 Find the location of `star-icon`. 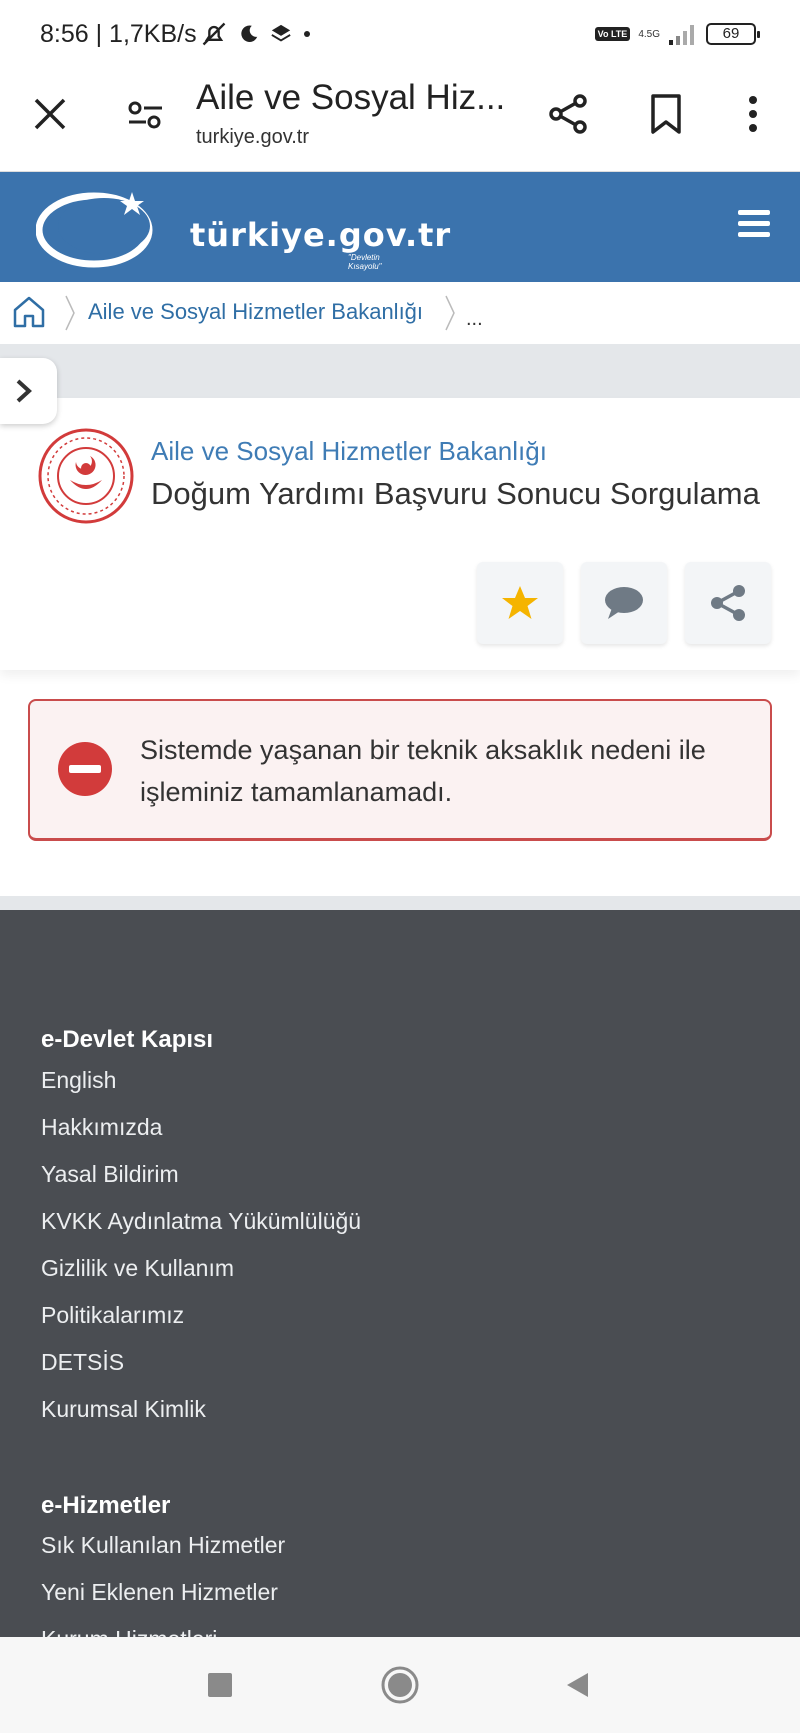

star-icon is located at coordinates (520, 602).